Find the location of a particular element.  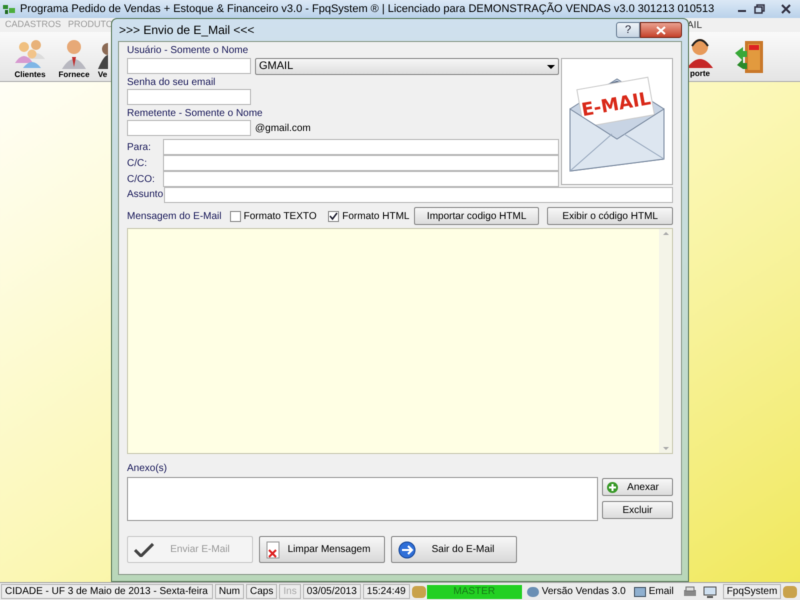

attachments-list is located at coordinates (362, 499).